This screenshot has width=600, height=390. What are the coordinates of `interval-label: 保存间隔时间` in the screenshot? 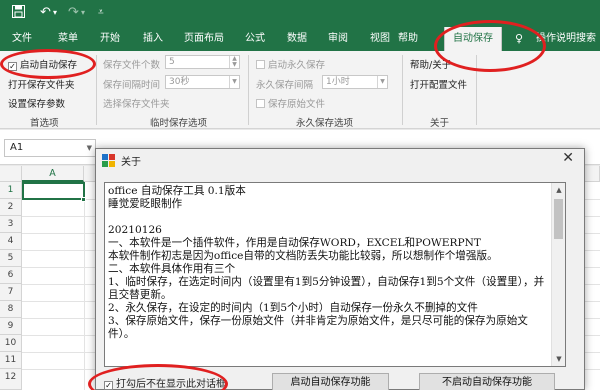 It's located at (132, 85).